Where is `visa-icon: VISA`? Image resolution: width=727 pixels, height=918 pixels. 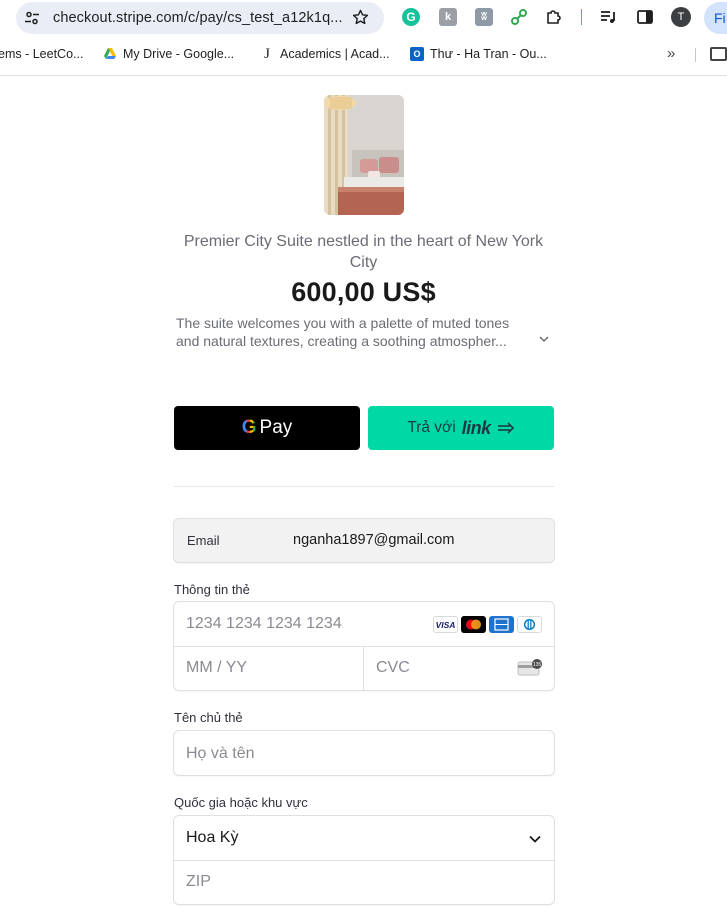 visa-icon: VISA is located at coordinates (445, 624).